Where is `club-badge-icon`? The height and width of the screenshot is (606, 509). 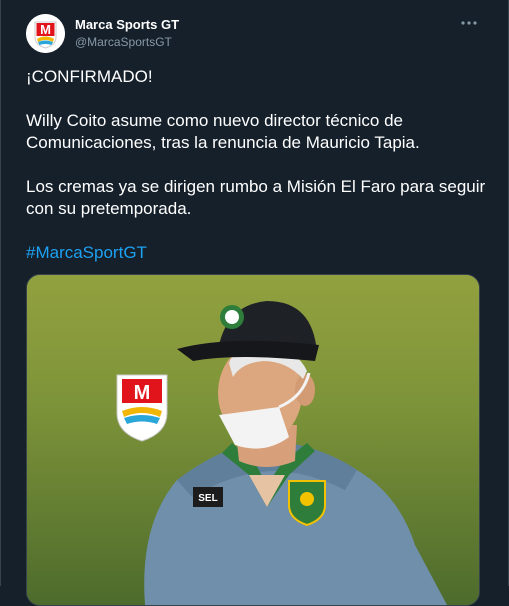 club-badge-icon is located at coordinates (307, 503).